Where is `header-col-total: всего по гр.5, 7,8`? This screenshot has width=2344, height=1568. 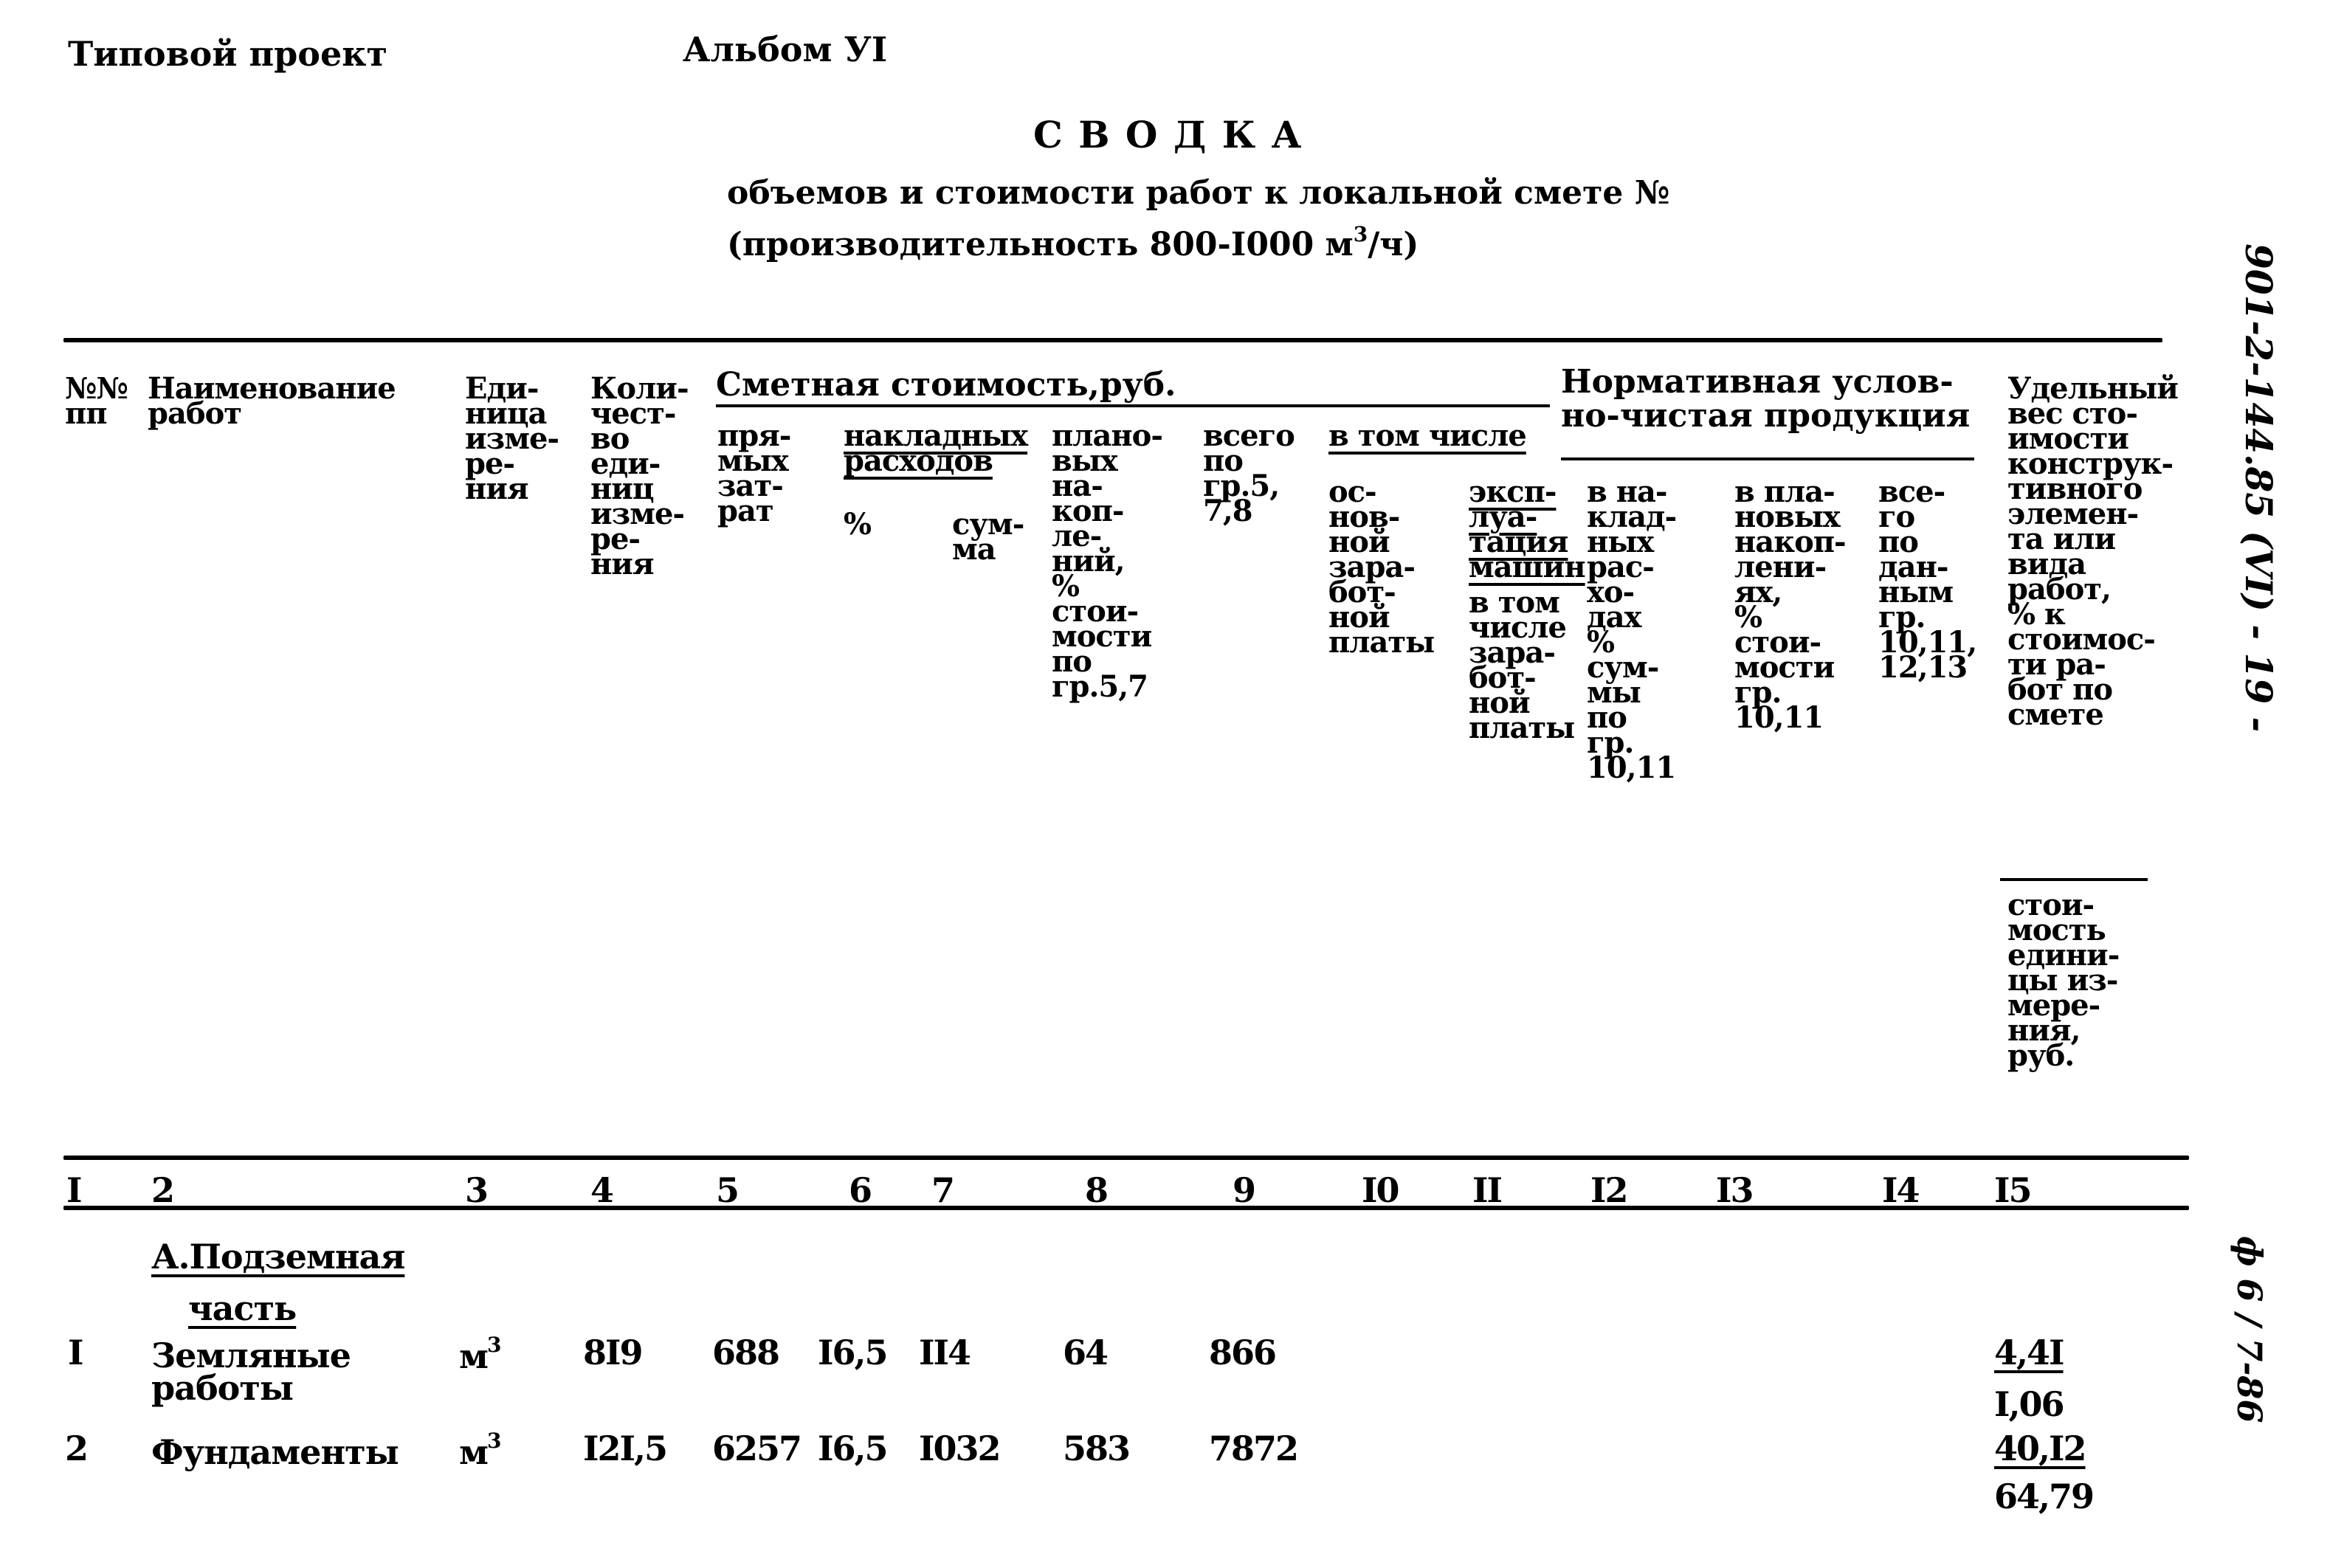 header-col-total: всего по гр.5, 7,8 is located at coordinates (1249, 473).